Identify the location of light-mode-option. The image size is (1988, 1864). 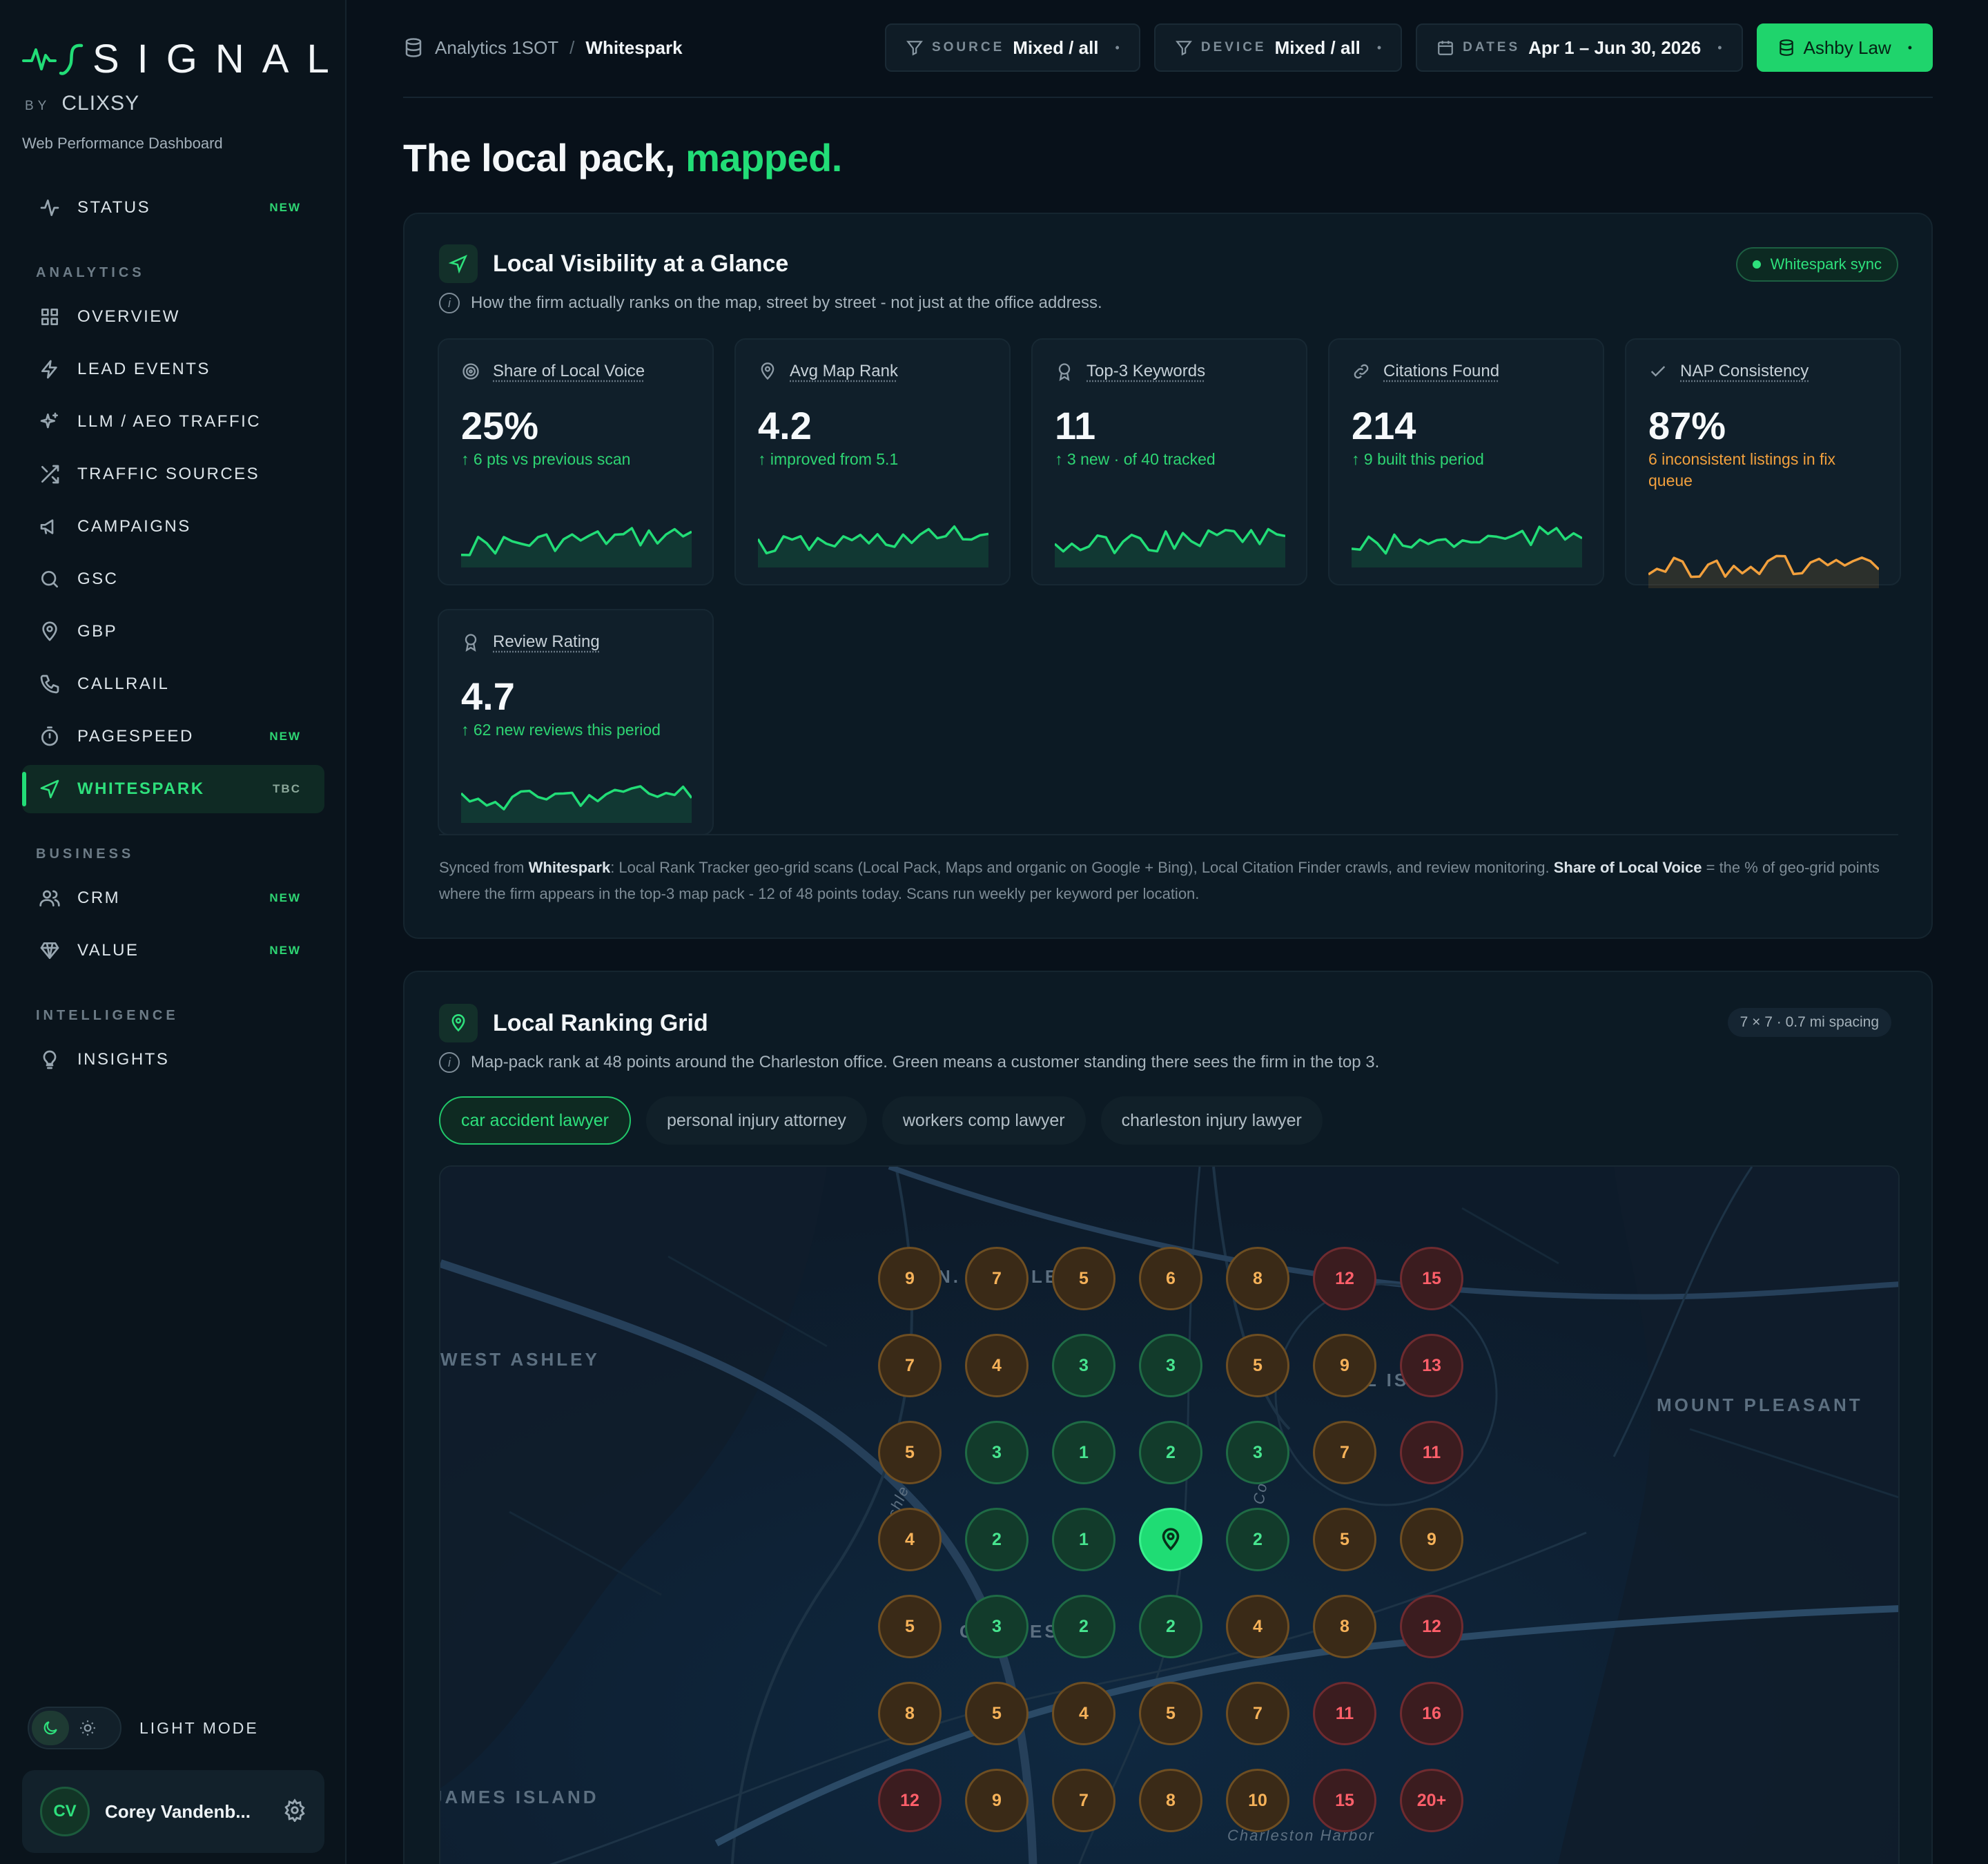
(87, 1728).